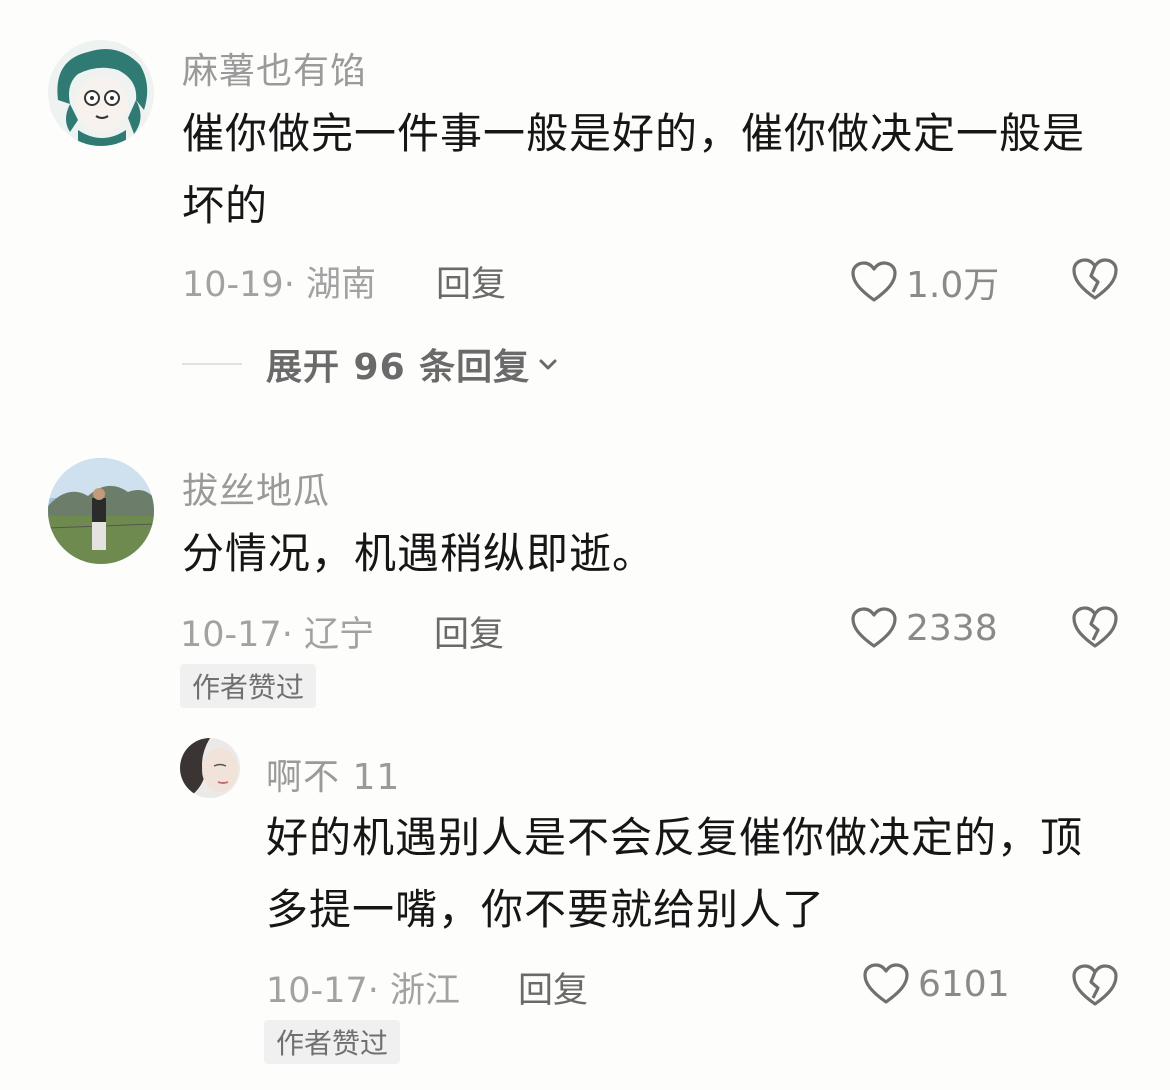 The height and width of the screenshot is (1090, 1170). What do you see at coordinates (553, 987) in the screenshot?
I see `reply-button: 回复` at bounding box center [553, 987].